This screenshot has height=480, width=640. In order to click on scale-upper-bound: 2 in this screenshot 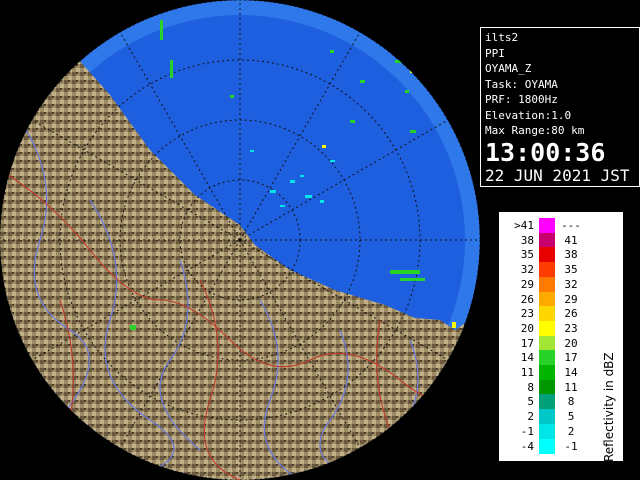, I will do `click(571, 431)`.